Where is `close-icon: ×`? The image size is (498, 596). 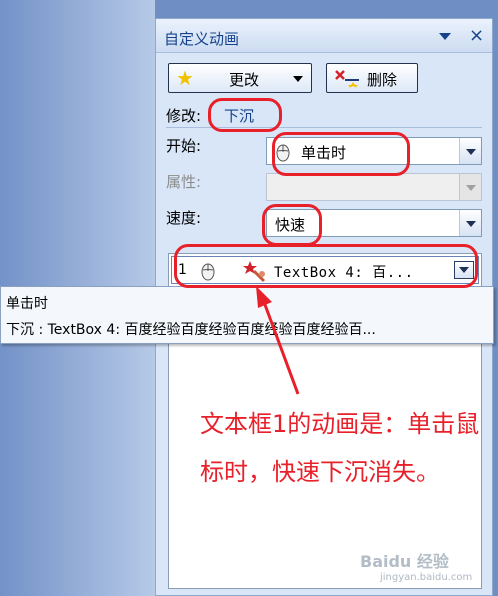 close-icon: × is located at coordinates (476, 35).